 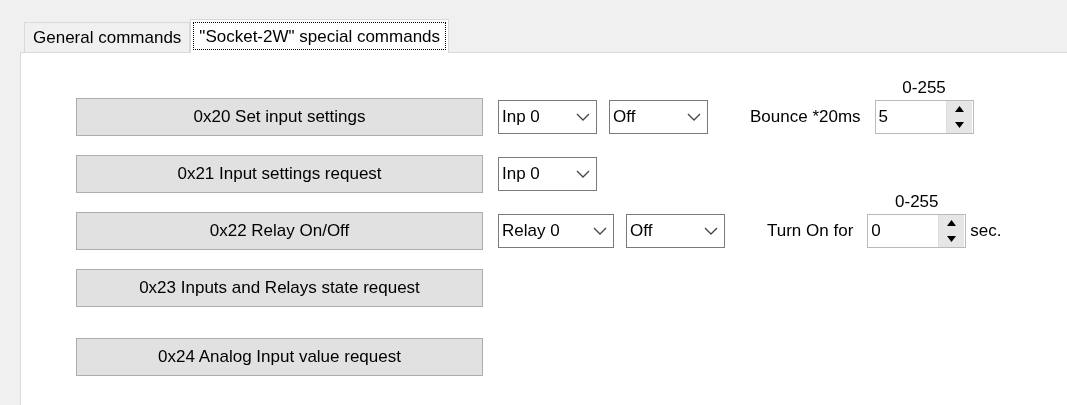 I want to click on field-label: Bounce *20ms, so click(x=805, y=117).